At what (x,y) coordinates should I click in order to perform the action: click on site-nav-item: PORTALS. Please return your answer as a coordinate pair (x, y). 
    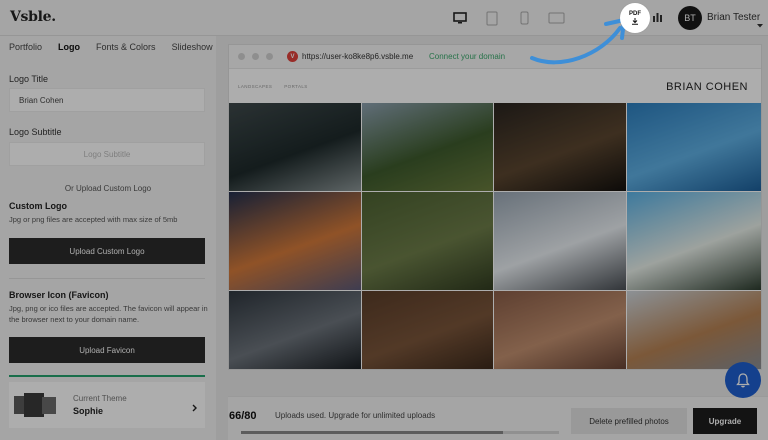
    Looking at the image, I should click on (295, 86).